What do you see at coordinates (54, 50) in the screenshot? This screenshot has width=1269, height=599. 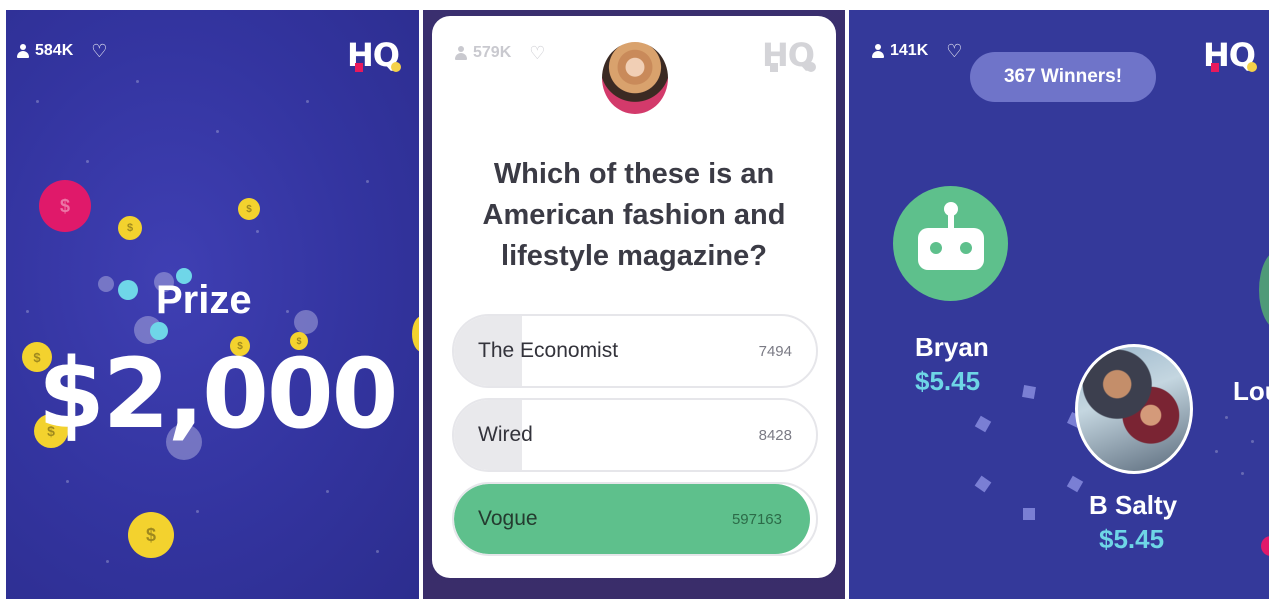 I see `viewer-count: 584K` at bounding box center [54, 50].